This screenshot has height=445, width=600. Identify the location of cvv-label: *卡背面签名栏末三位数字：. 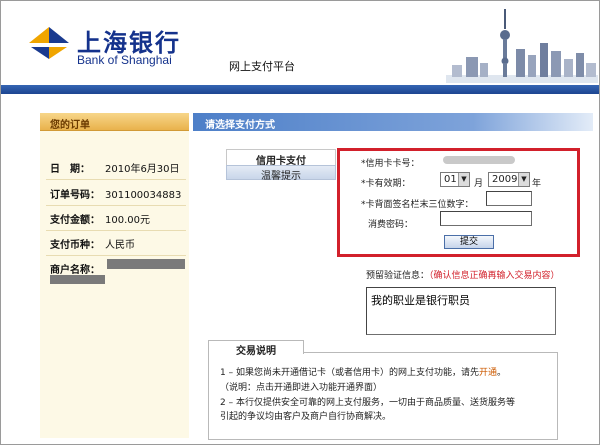
(417, 205).